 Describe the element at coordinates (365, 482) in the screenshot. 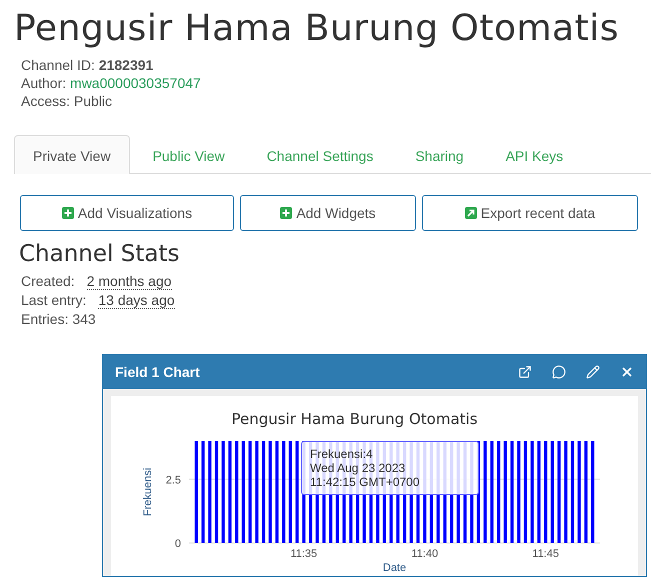

I see `tooltip-text: 11:42:15 GMT+0700` at that location.